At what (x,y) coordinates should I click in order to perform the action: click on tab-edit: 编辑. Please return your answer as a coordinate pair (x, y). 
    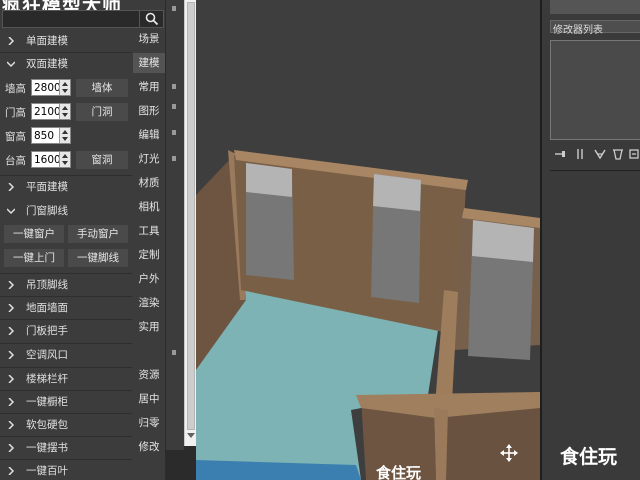
    Looking at the image, I should click on (149, 135).